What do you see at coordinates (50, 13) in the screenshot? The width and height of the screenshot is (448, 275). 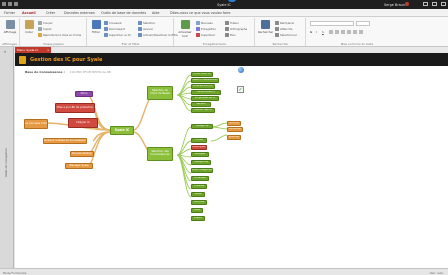 I see `tab-creer: Créer` at bounding box center [50, 13].